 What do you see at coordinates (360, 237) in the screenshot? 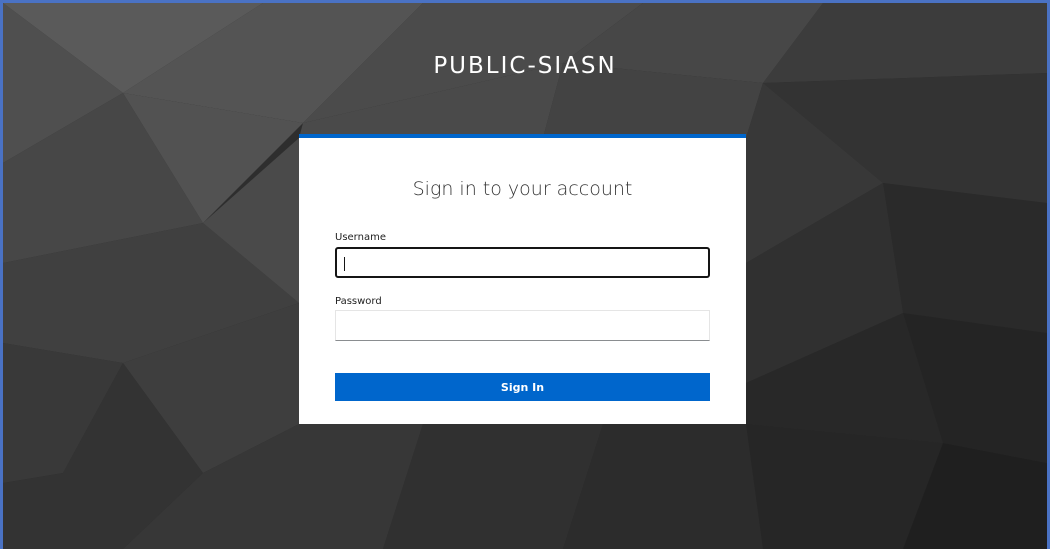
I see `username-label: Username` at bounding box center [360, 237].